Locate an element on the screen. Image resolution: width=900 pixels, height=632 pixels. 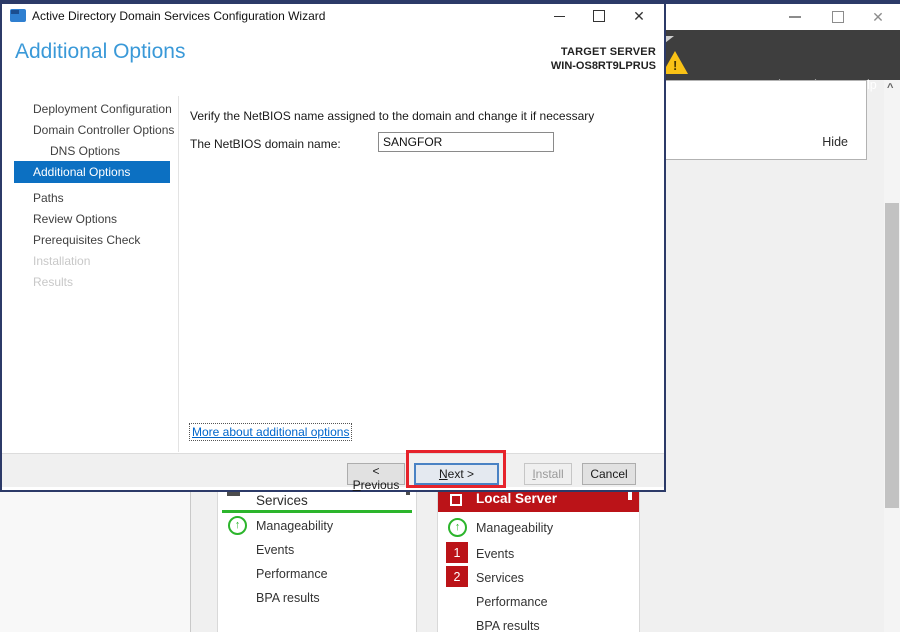
target-server-name: WIN-OS8RT9LPRUS is located at coordinates (603, 66).